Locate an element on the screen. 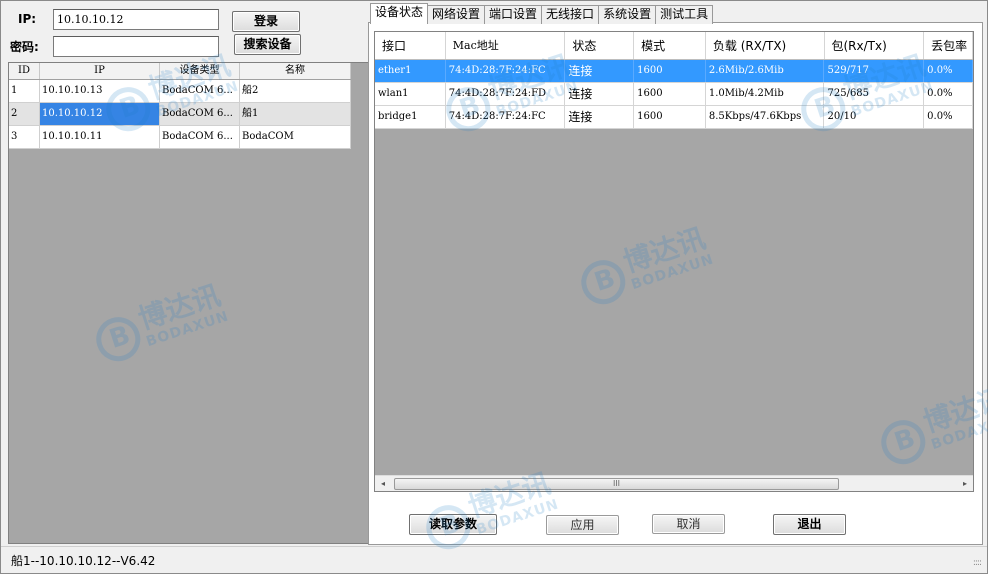 The width and height of the screenshot is (988, 574). status-bar: 船1--10.10.10.12--V6.42 :::: is located at coordinates (494, 559).